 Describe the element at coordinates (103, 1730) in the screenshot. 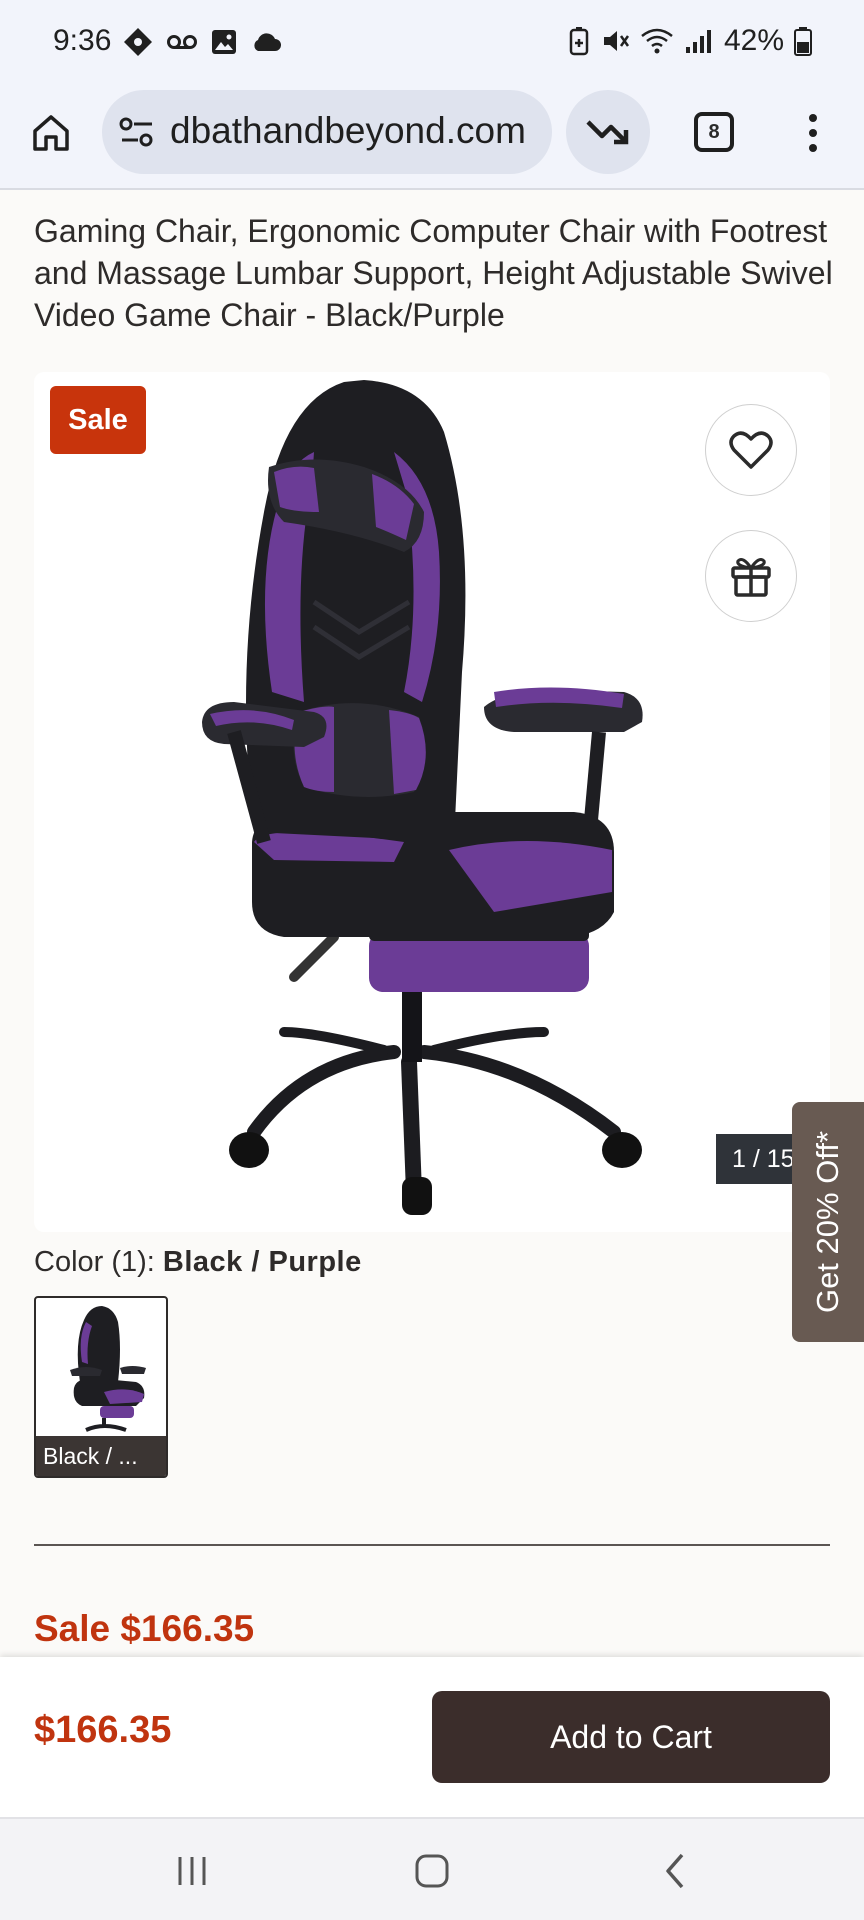

I see `sticky-price: $166.35` at that location.